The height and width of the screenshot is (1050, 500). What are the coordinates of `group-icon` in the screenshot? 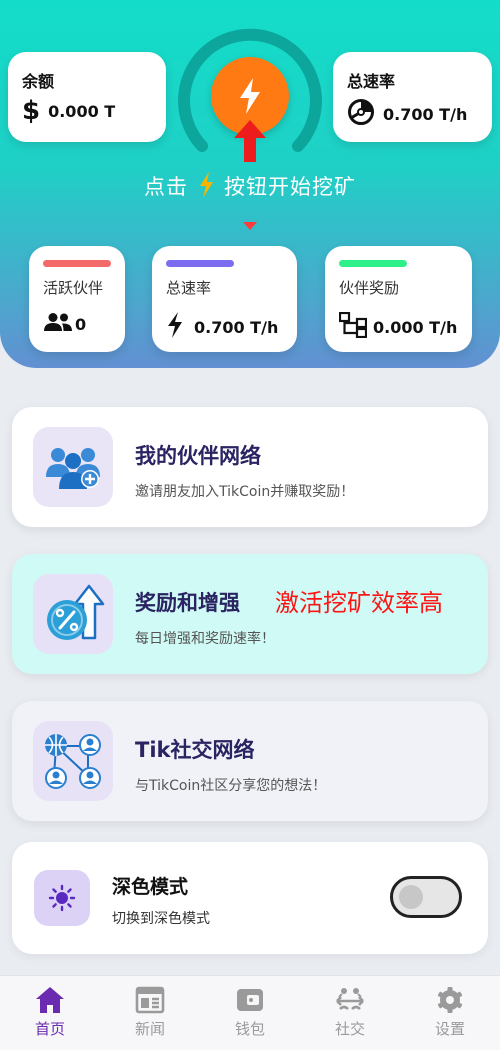 It's located at (58, 324).